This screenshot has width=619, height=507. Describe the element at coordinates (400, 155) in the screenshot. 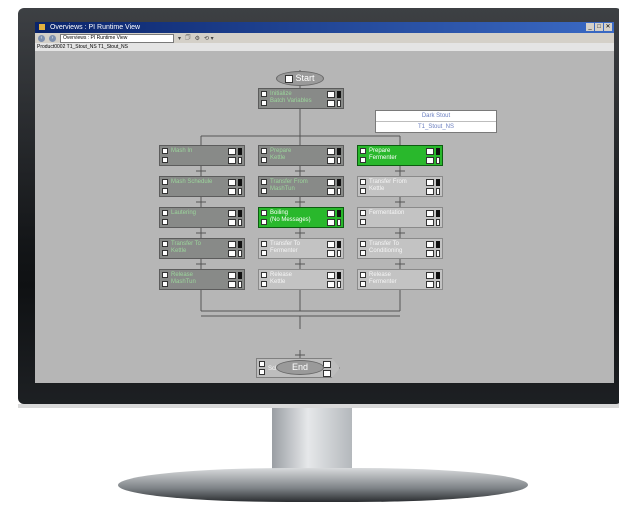

I see `step-prepare-fermenter: Prepare Fermenter` at that location.